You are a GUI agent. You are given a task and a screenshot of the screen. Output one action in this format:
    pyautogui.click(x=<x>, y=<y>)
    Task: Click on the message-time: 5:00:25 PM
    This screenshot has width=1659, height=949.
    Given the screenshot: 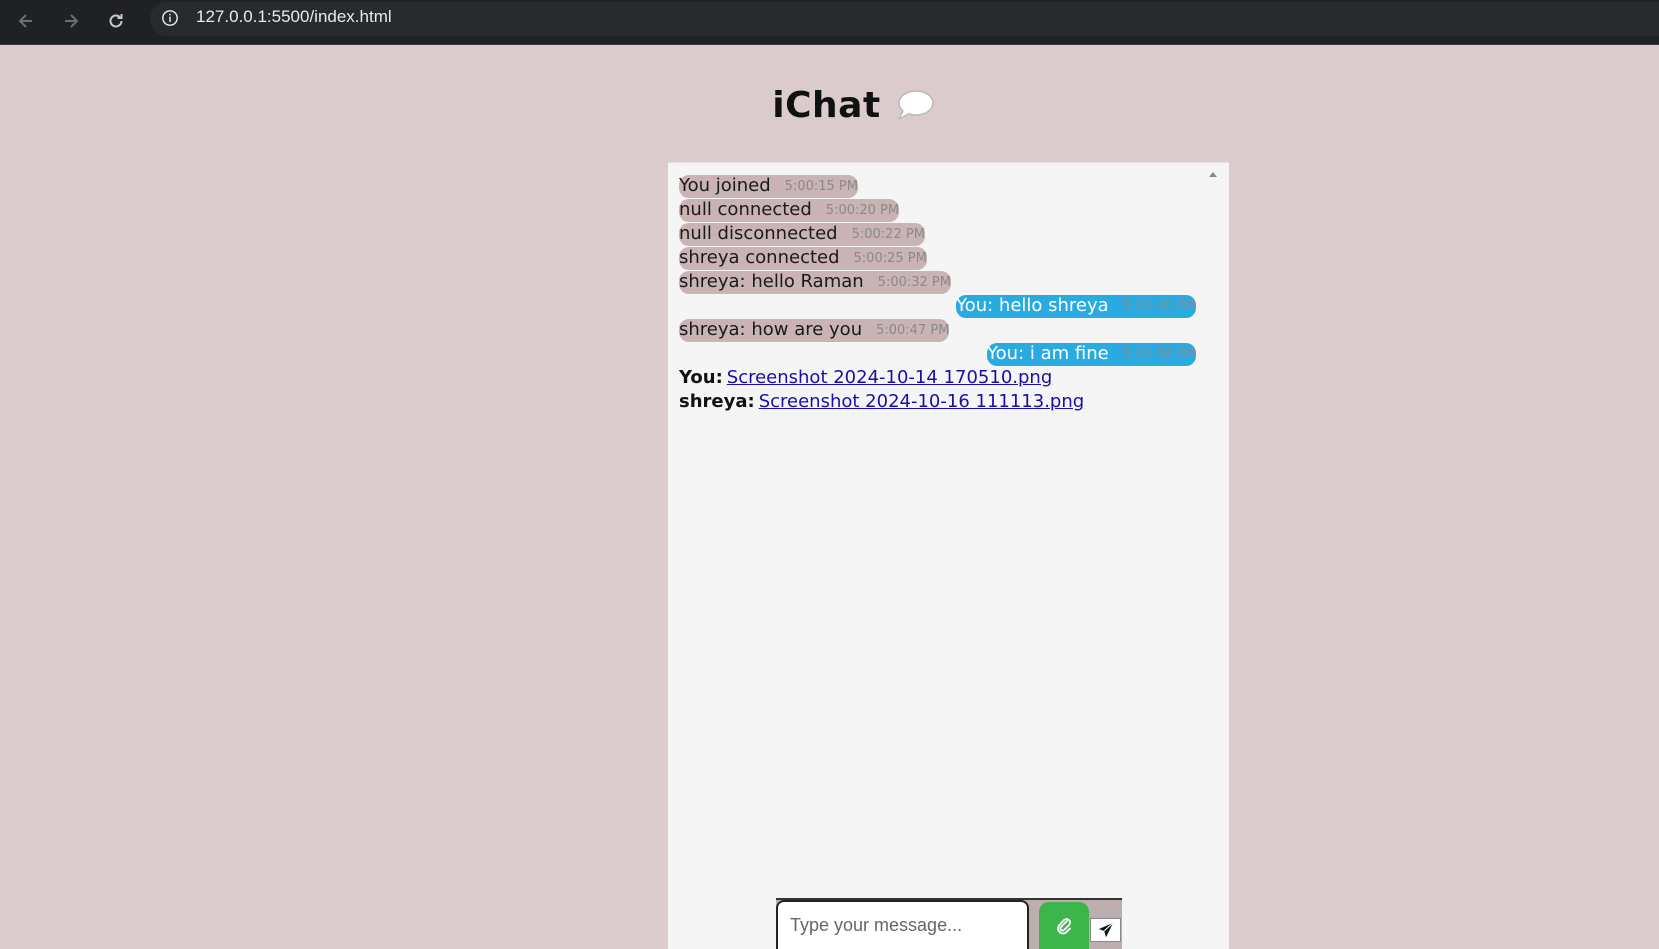 What is the action you would take?
    pyautogui.click(x=890, y=258)
    